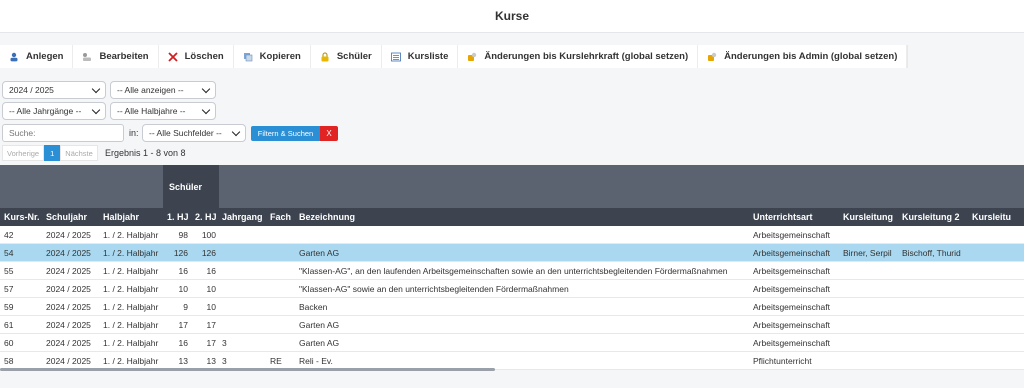 The image size is (1024, 388). What do you see at coordinates (145, 153) in the screenshot?
I see `result-count: Ergebnis 1 - 8 von 8` at bounding box center [145, 153].